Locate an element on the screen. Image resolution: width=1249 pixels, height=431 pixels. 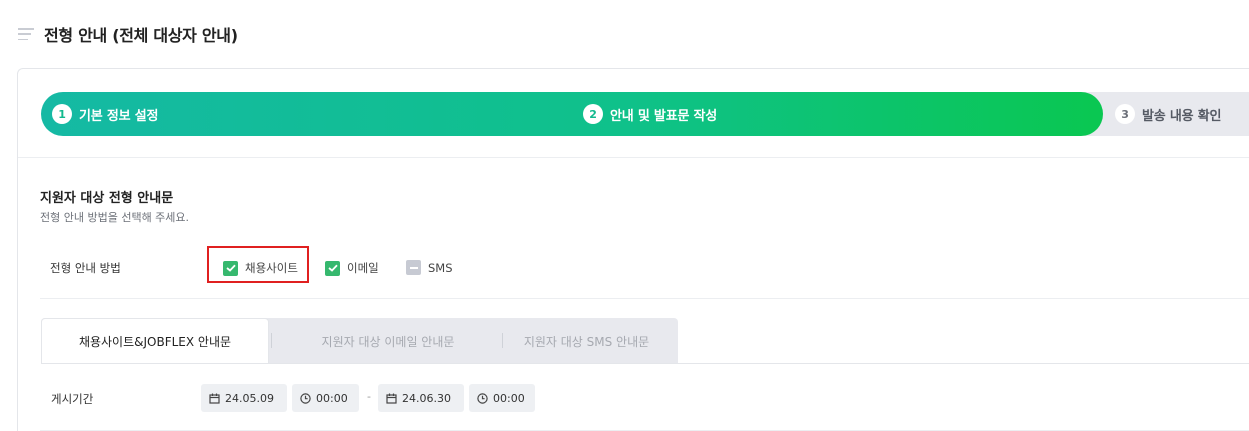
checkbox-recruit-site: 채용사이트 is located at coordinates (260, 268).